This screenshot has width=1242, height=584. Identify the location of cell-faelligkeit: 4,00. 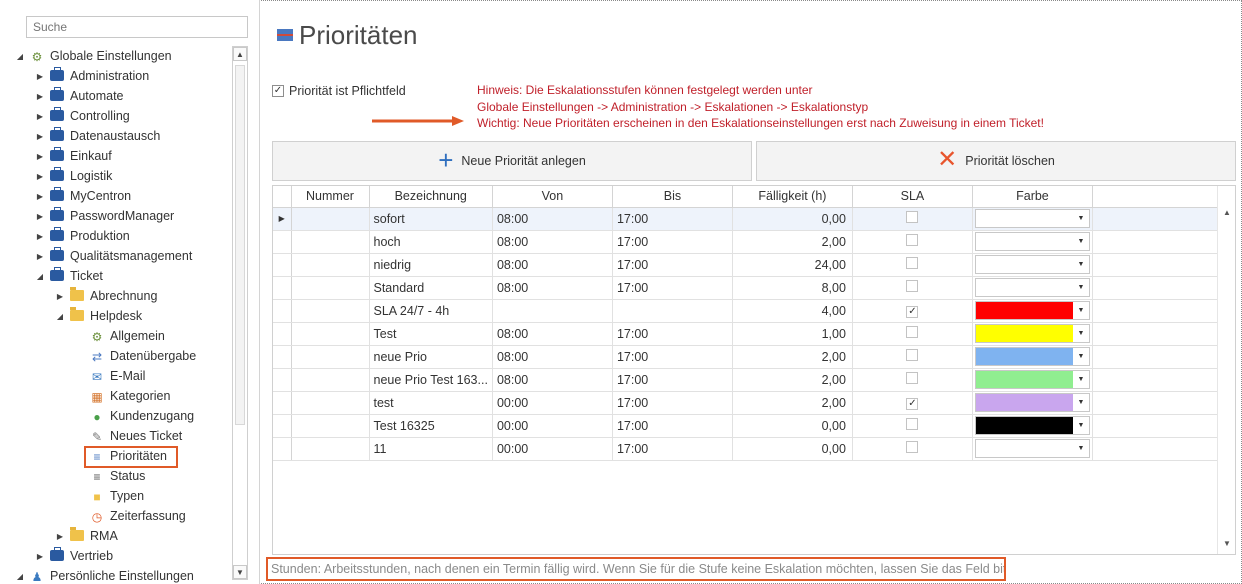
(792, 311).